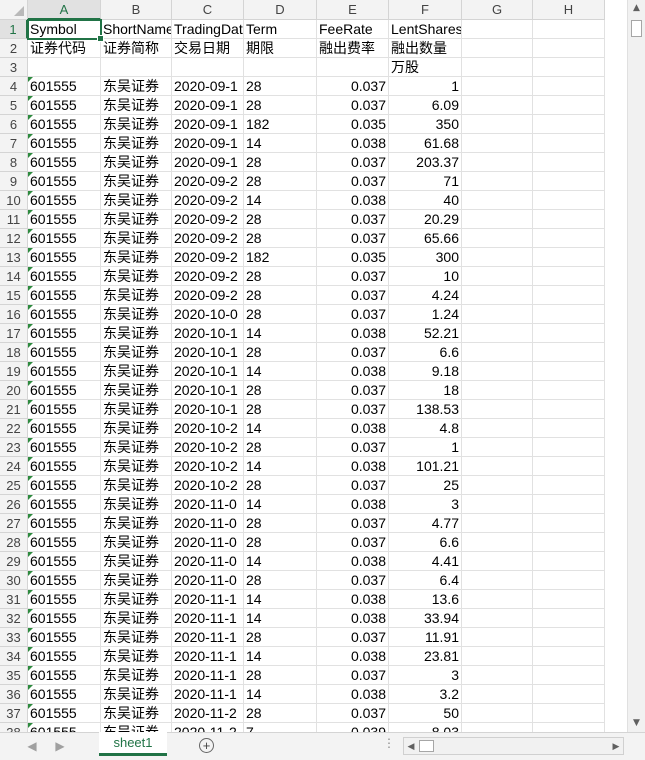  What do you see at coordinates (425, 257) in the screenshot?
I see `cell-f13: 300` at bounding box center [425, 257].